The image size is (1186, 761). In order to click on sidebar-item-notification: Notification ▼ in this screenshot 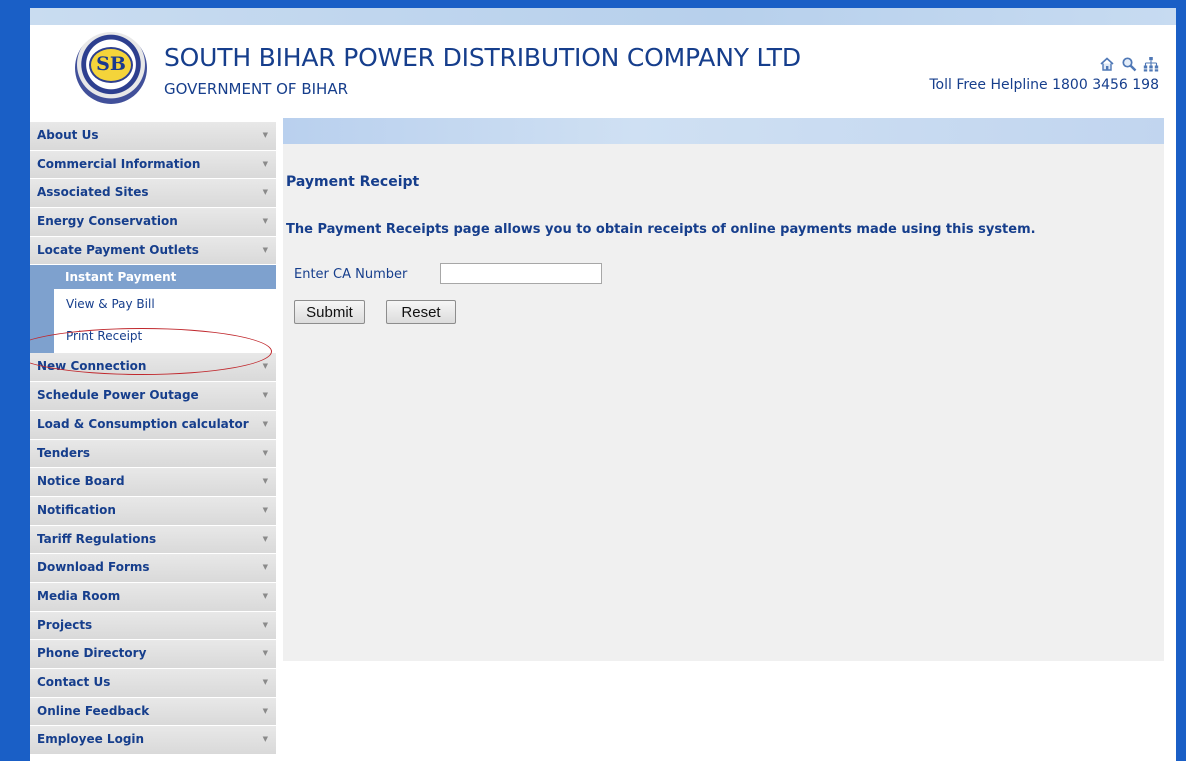, I will do `click(153, 511)`.